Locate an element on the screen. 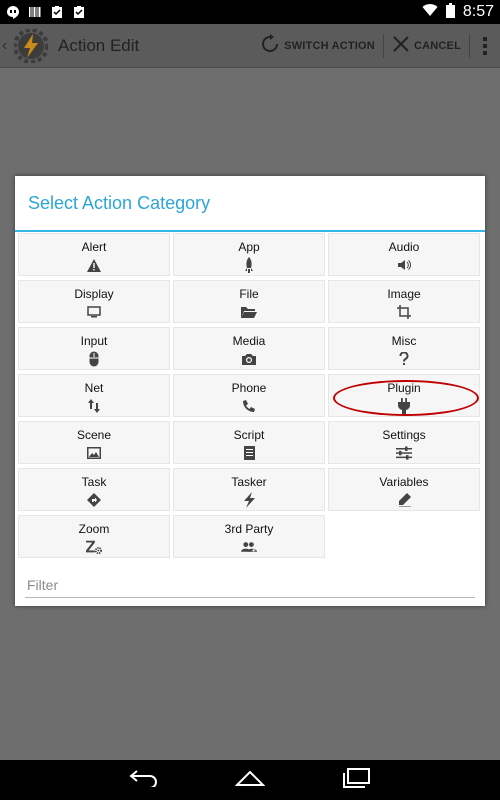  category-label: Display is located at coordinates (94, 294).